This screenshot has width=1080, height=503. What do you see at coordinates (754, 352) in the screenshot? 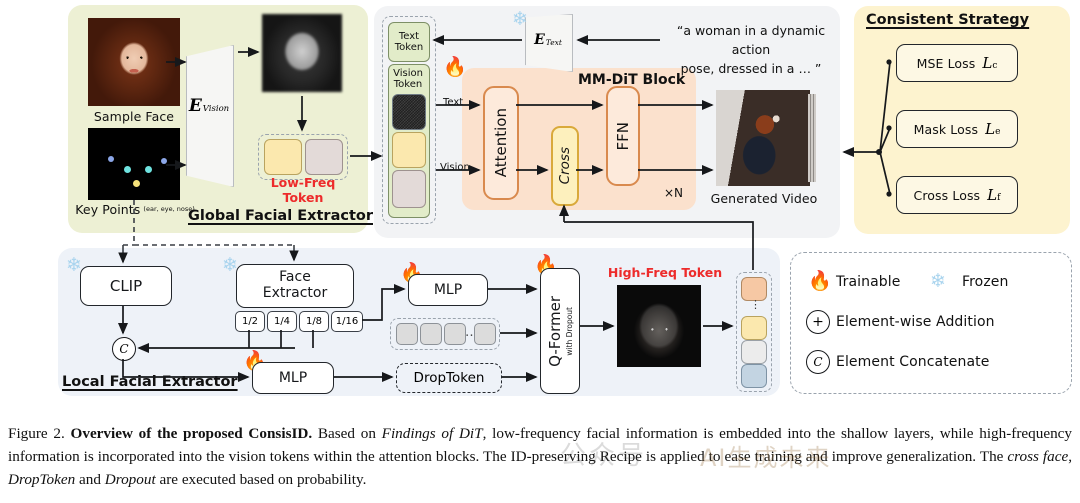
I see `output-token-pale` at bounding box center [754, 352].